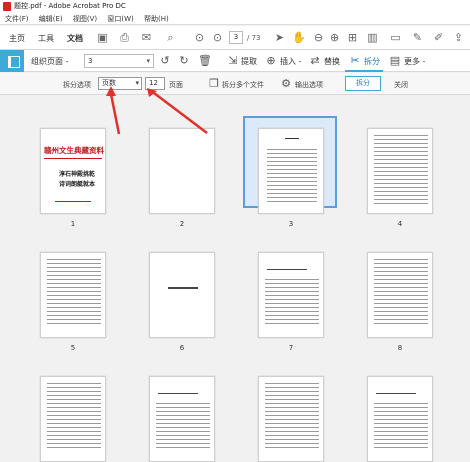  Describe the element at coordinates (46, 38) in the screenshot. I see `tab-tools: 工具` at that location.